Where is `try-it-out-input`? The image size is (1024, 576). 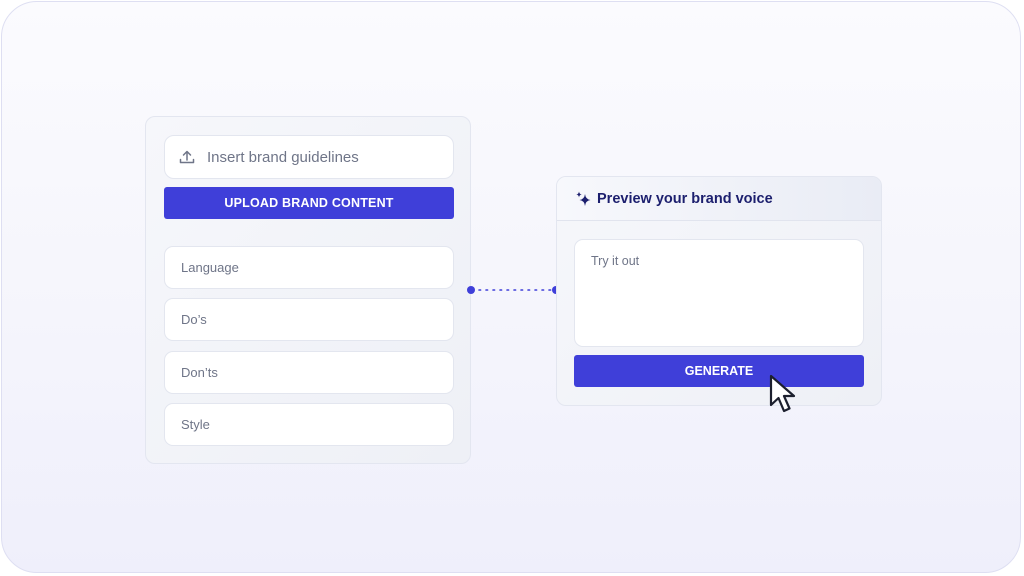
try-it-out-input is located at coordinates (719, 293).